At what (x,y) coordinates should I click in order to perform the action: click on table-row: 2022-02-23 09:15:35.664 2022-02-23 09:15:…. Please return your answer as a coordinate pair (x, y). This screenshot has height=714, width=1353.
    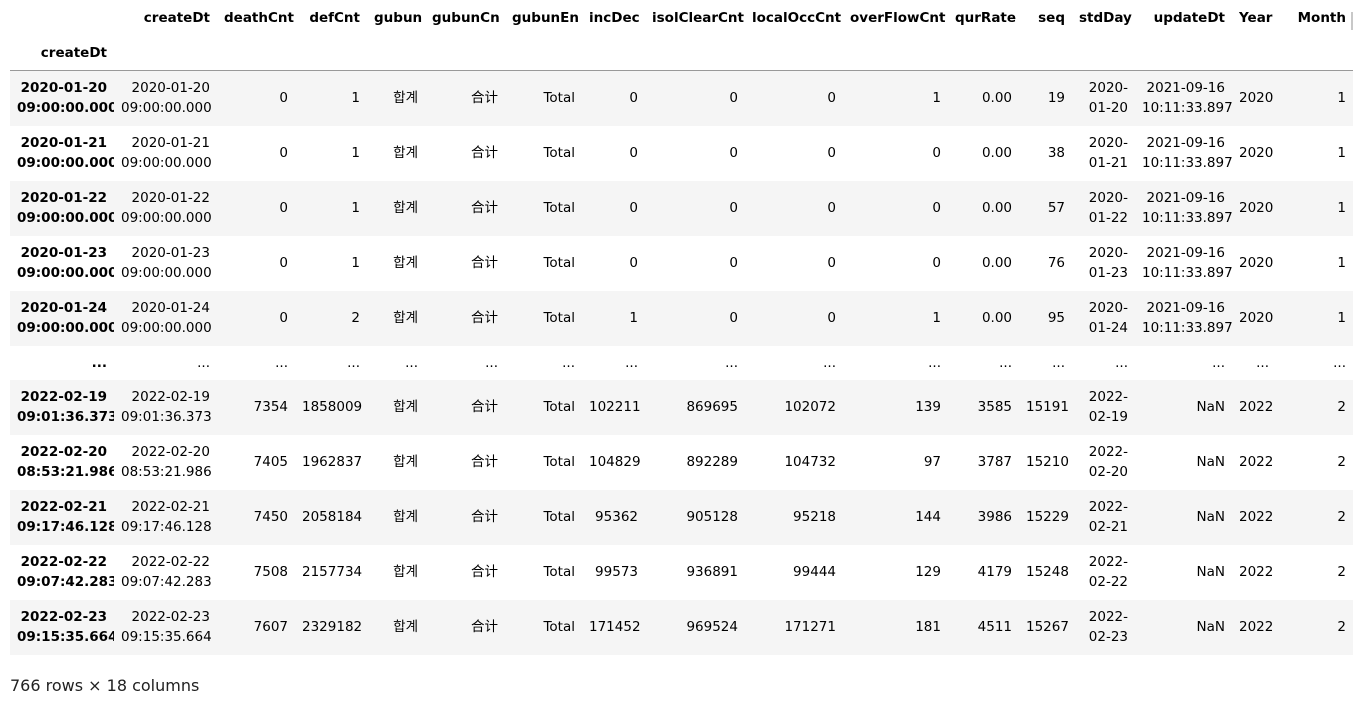
    Looking at the image, I should click on (681, 627).